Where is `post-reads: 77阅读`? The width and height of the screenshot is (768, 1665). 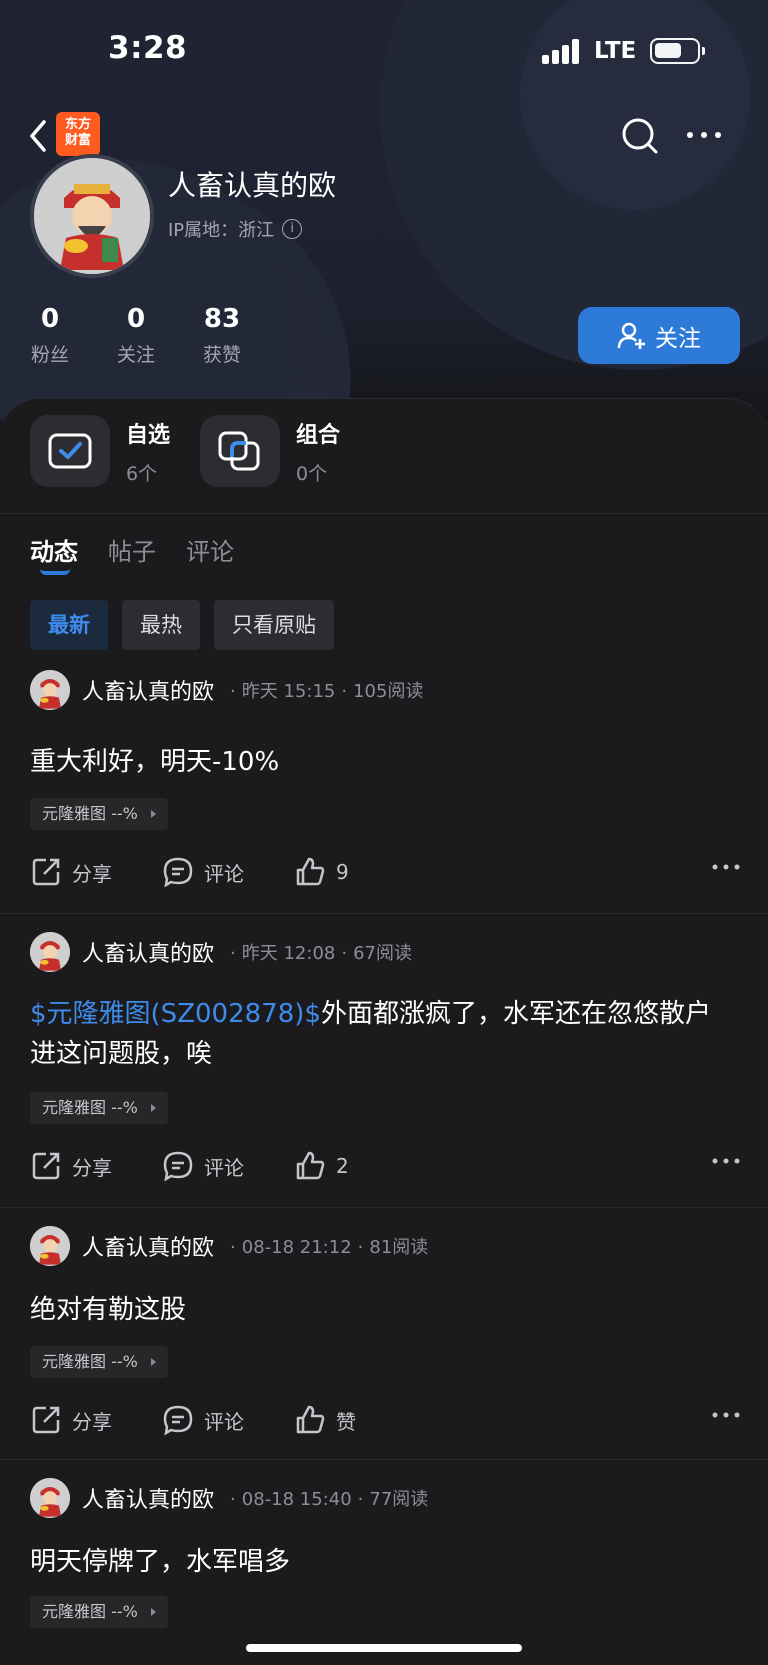 post-reads: 77阅读 is located at coordinates (399, 1499).